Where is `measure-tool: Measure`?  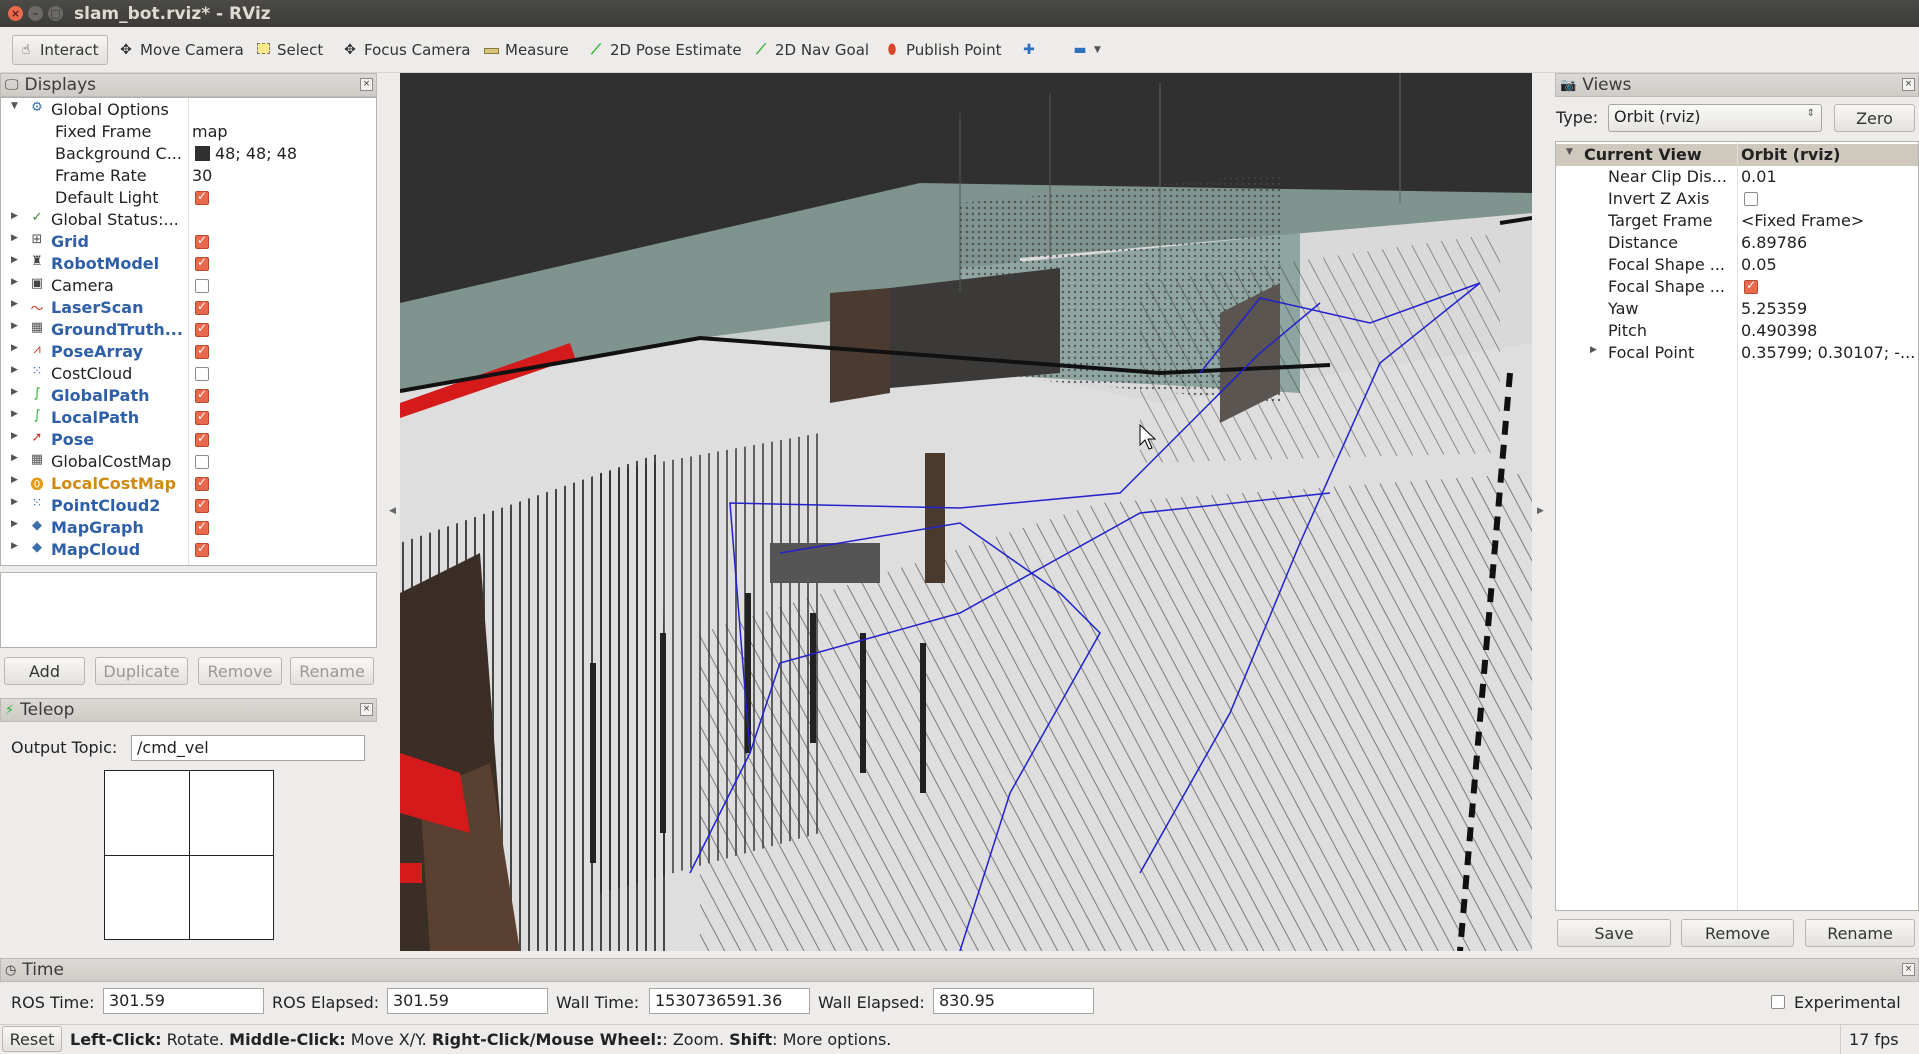
measure-tool: Measure is located at coordinates (526, 50).